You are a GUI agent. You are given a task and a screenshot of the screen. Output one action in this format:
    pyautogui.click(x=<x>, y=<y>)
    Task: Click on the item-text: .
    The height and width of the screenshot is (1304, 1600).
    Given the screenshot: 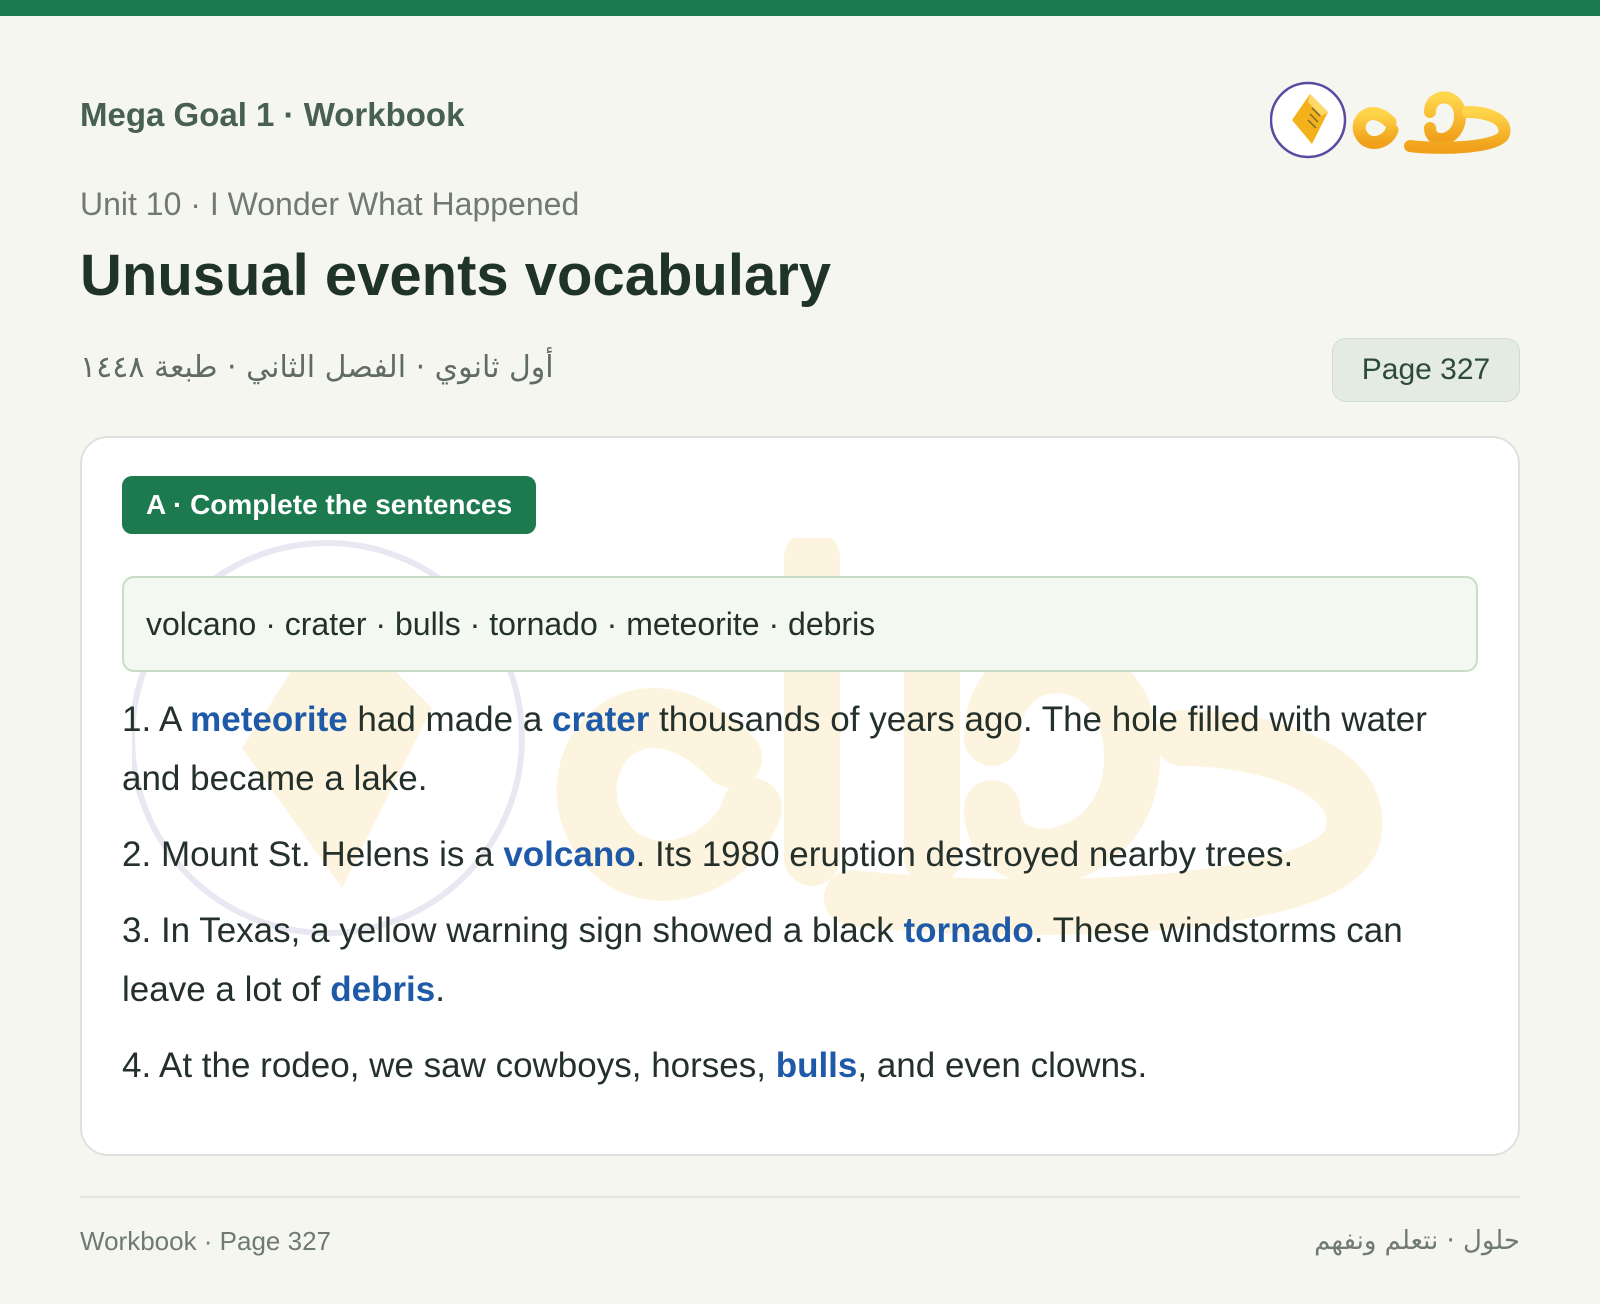 What is the action you would take?
    pyautogui.click(x=440, y=989)
    